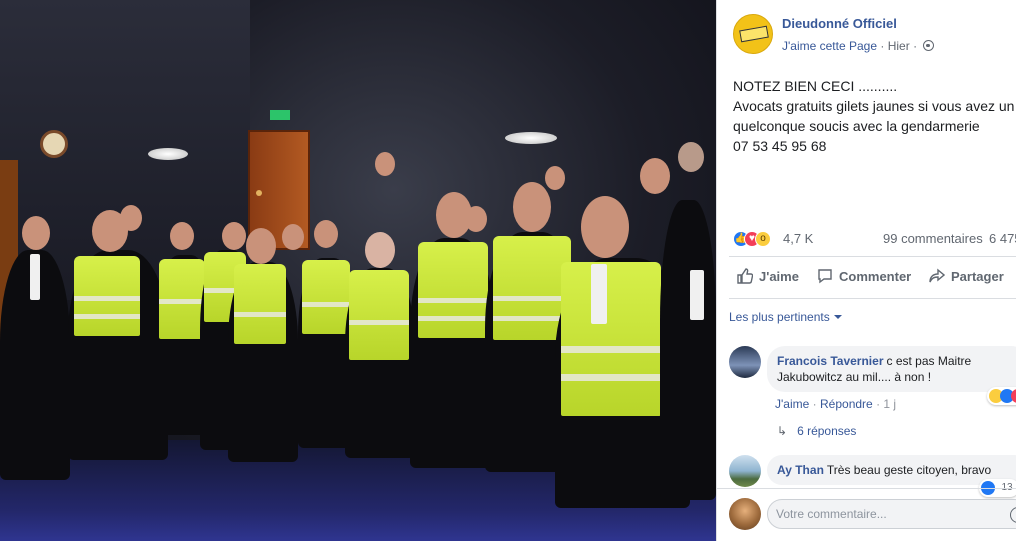 The image size is (1016, 541). Describe the element at coordinates (1013, 515) in the screenshot. I see `emoji-icon` at that location.